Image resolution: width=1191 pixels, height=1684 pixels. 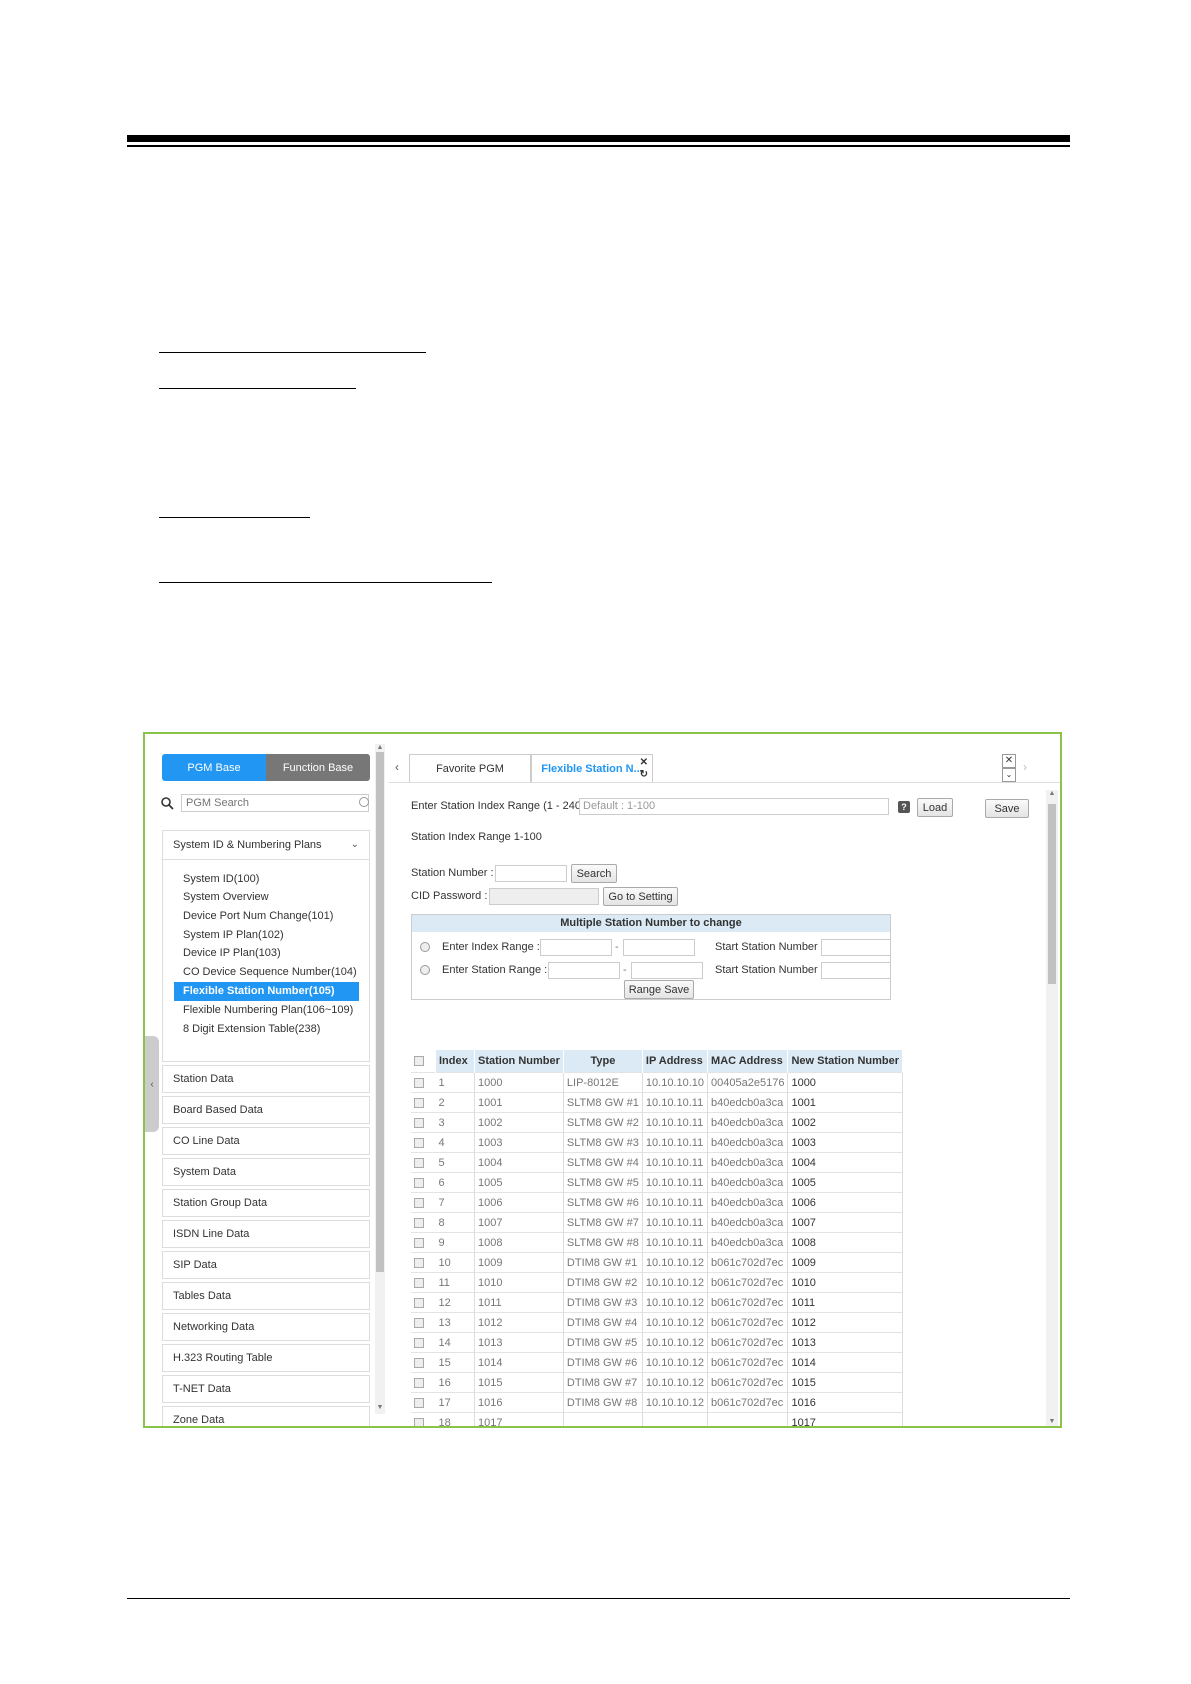 I want to click on cell-new-station-number: 1017, so click(x=845, y=1419).